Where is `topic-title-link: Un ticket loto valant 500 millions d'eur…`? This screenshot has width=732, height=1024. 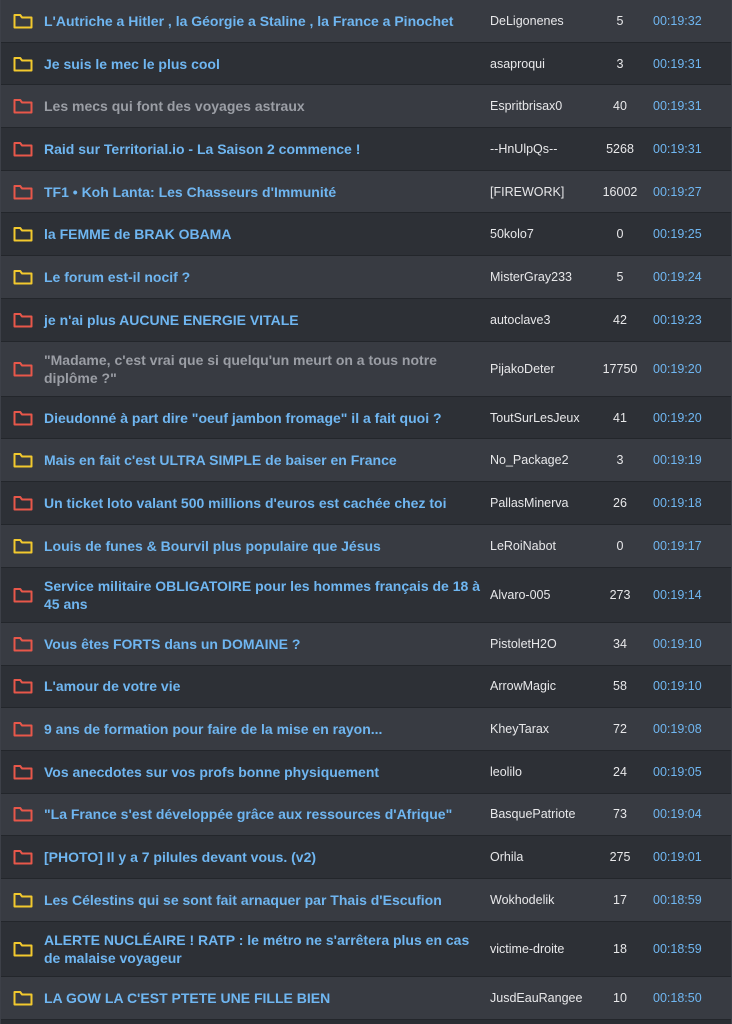
topic-title-link: Un ticket loto valant 500 millions d'eur… is located at coordinates (267, 503).